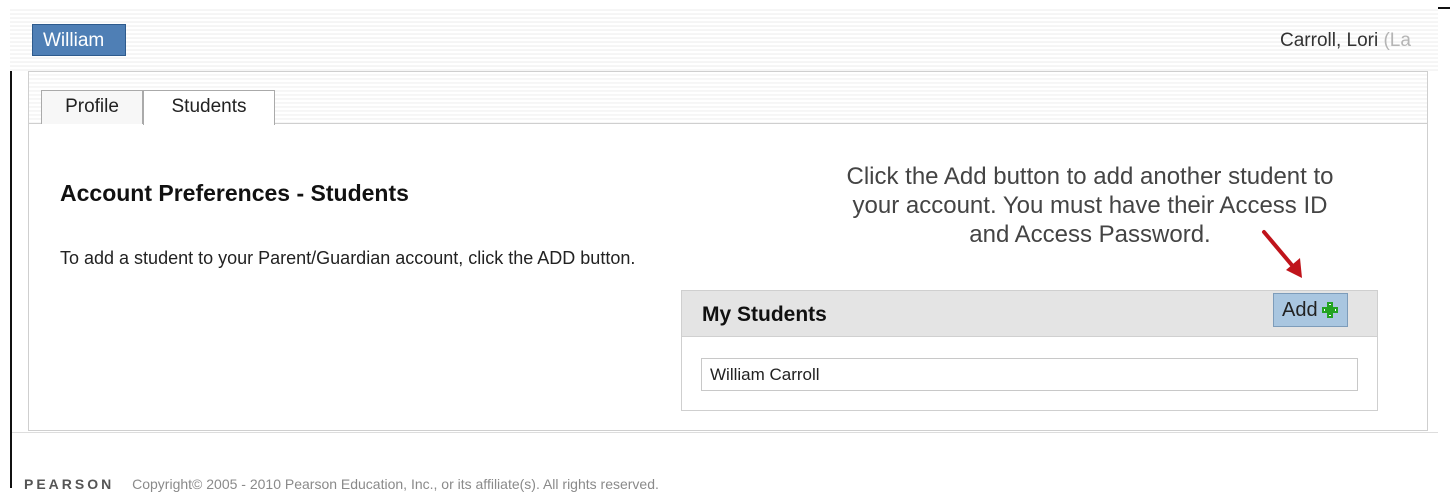  I want to click on red-arrow-icon, so click(1282, 254).